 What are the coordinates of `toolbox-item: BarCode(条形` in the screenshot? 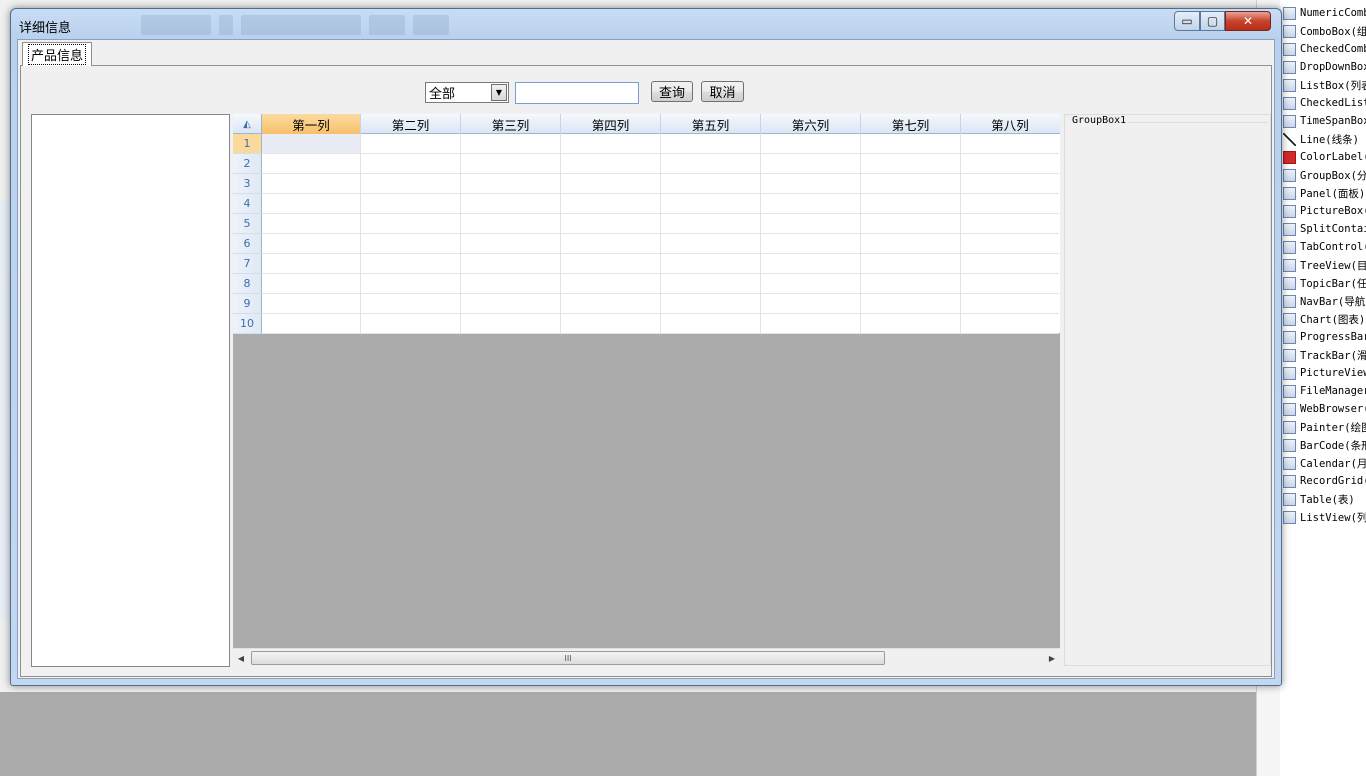 It's located at (1323, 445).